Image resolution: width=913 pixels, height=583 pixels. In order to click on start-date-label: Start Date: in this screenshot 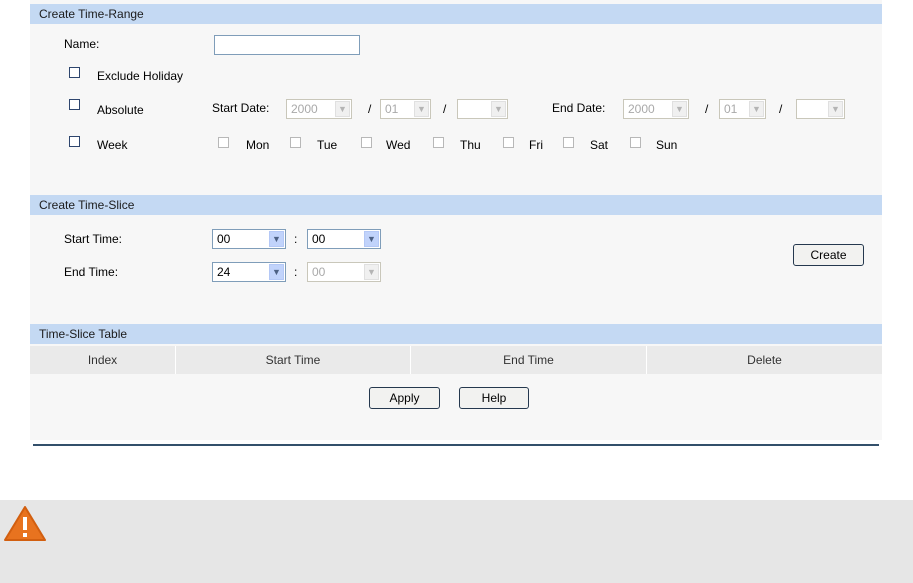, I will do `click(241, 108)`.